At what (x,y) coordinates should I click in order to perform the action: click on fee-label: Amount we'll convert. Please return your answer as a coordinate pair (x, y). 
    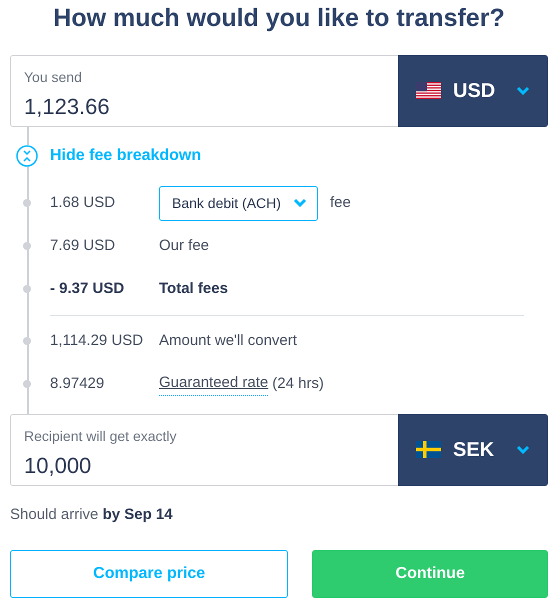
    Looking at the image, I should click on (228, 340).